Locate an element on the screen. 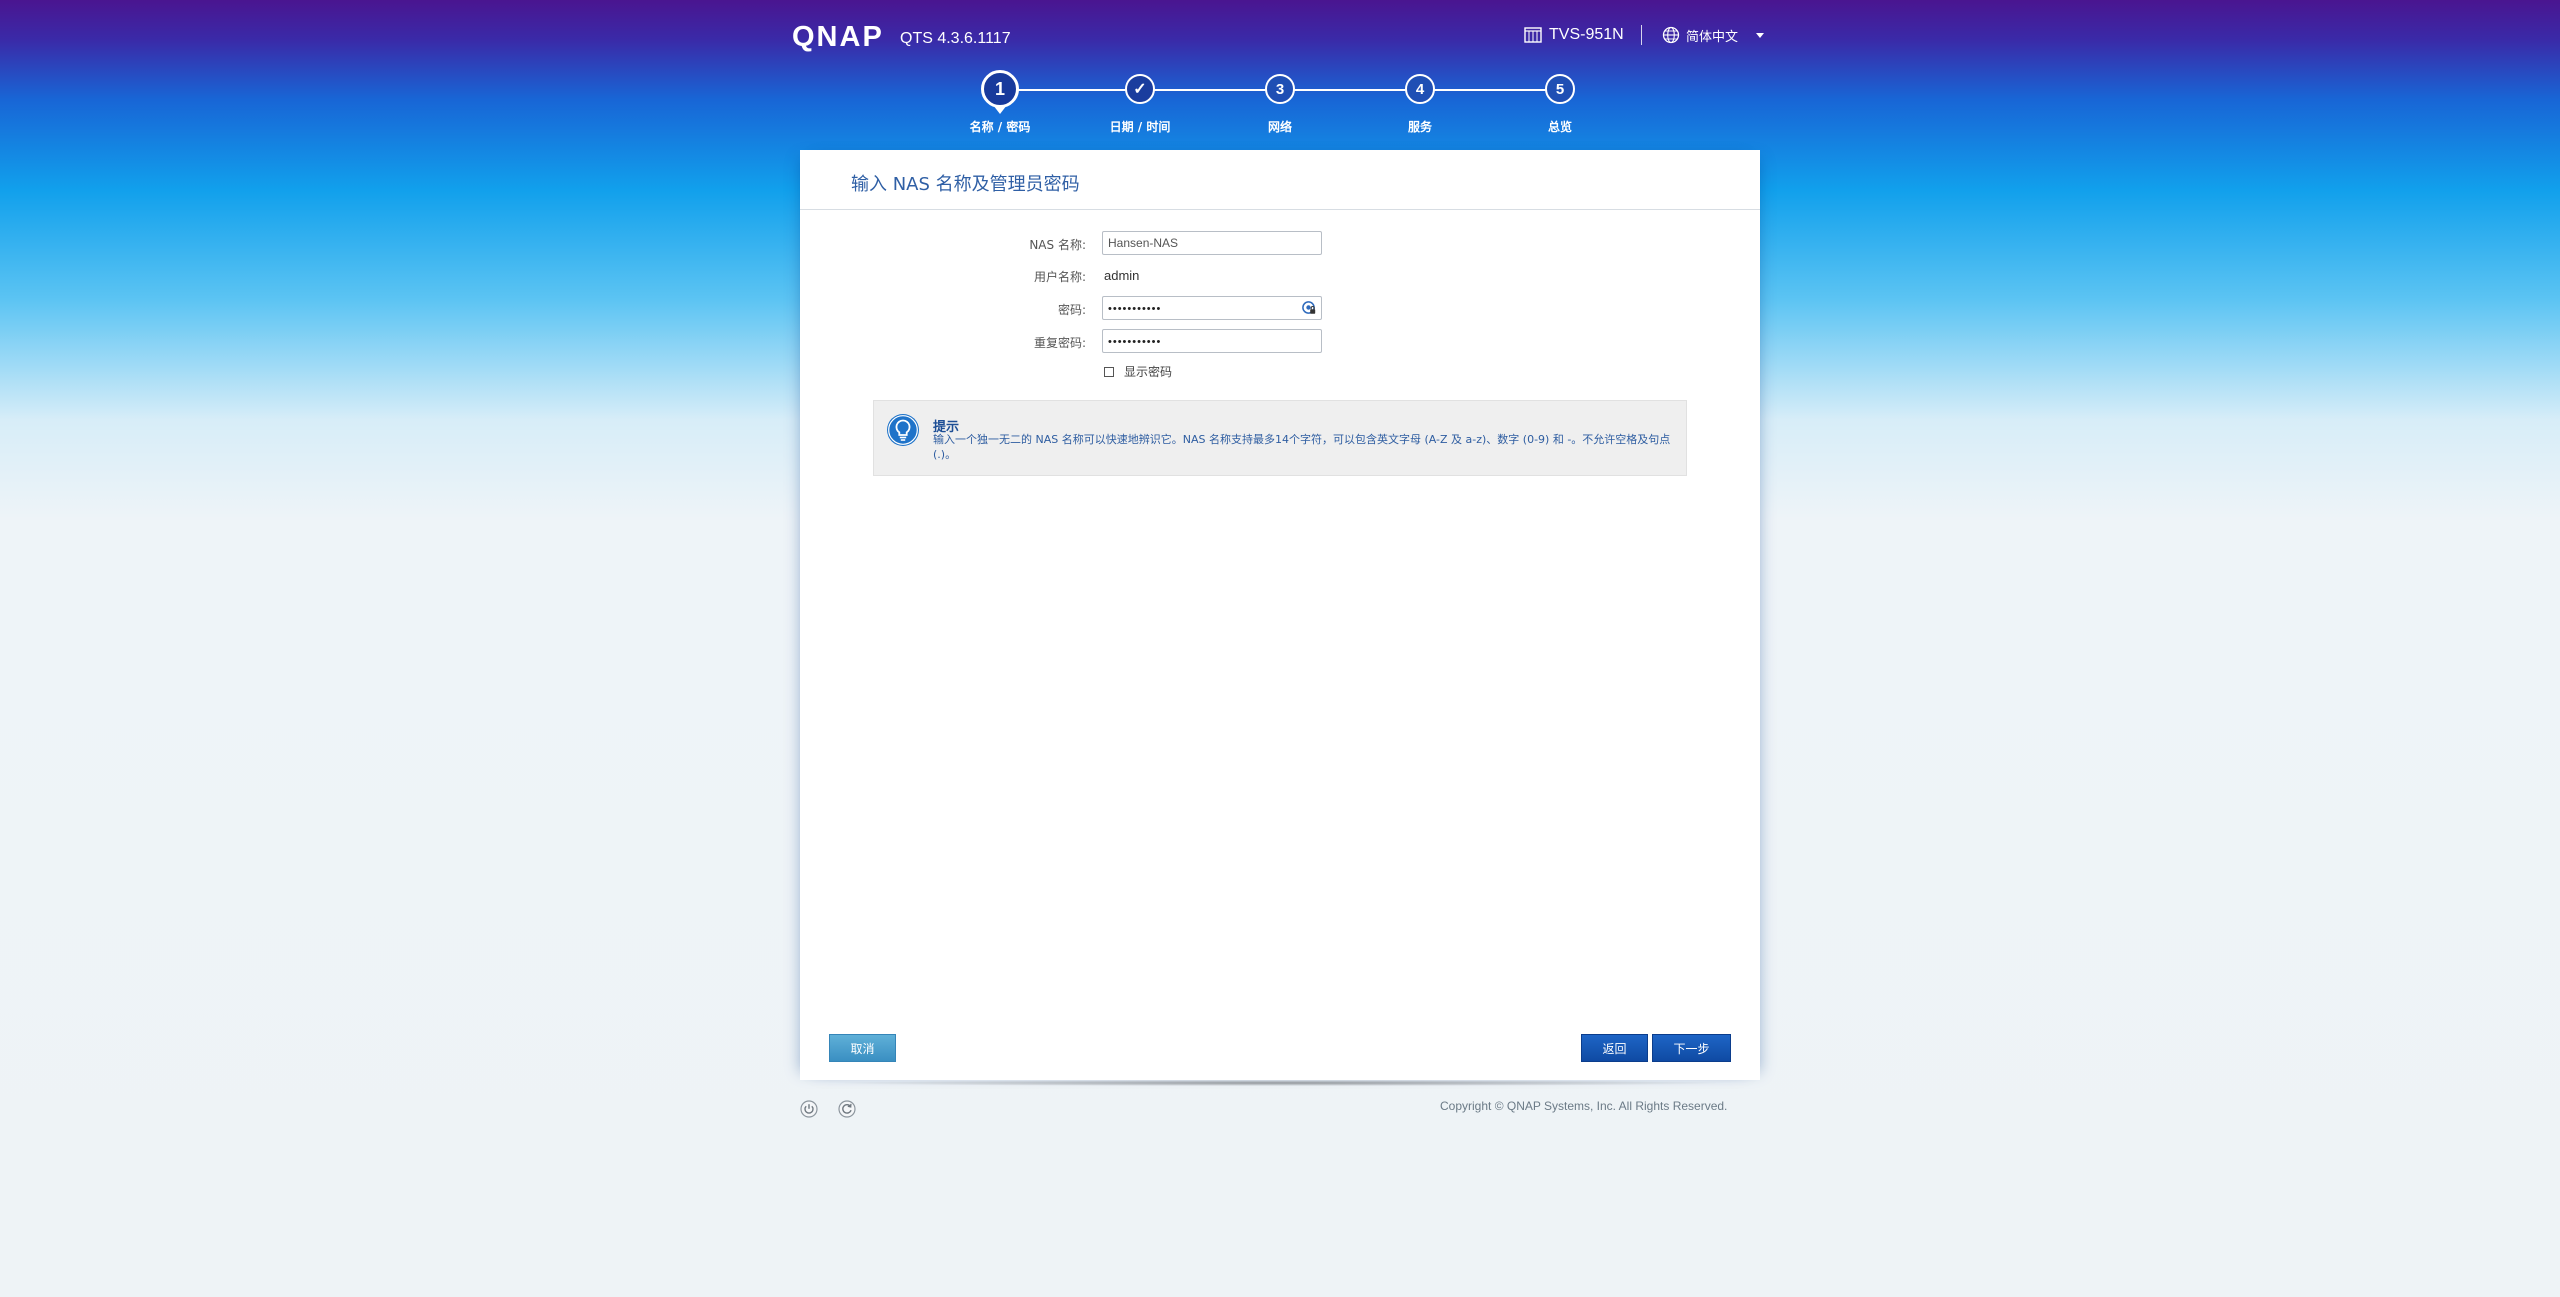  confirm-password-label: 重复密码: is located at coordinates (1059, 343).